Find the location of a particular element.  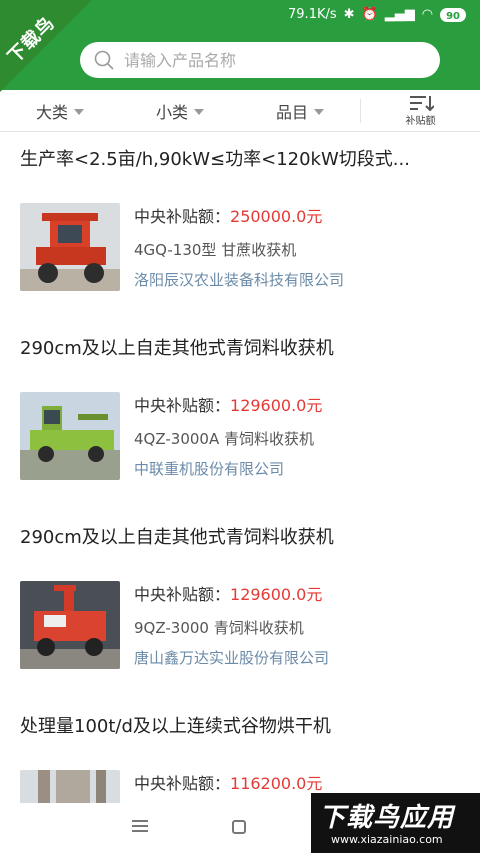

battery-icon: 90 is located at coordinates (453, 15).